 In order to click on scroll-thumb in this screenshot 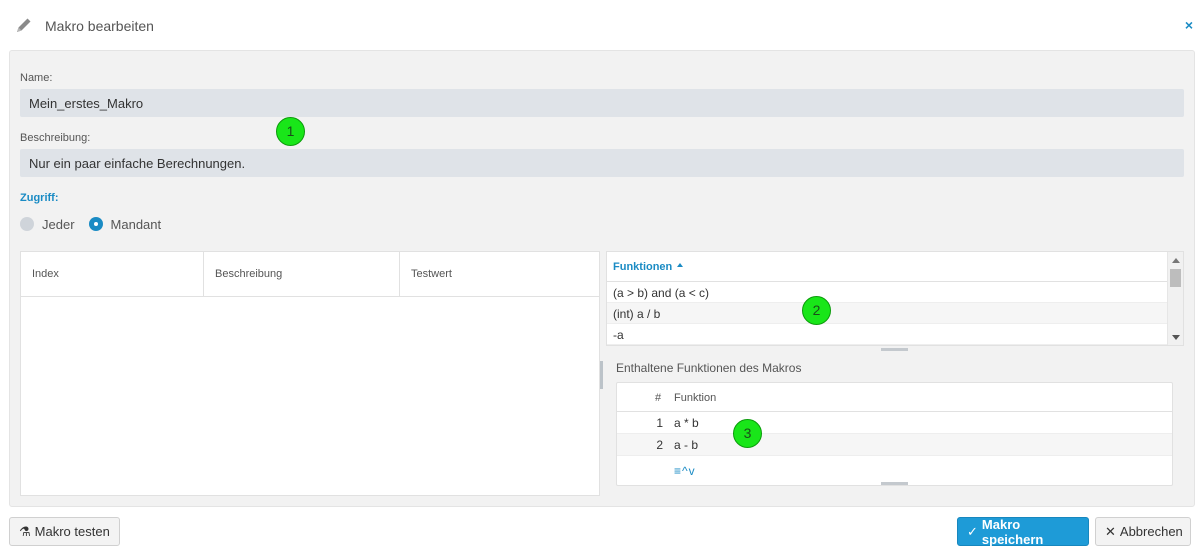, I will do `click(1175, 278)`.